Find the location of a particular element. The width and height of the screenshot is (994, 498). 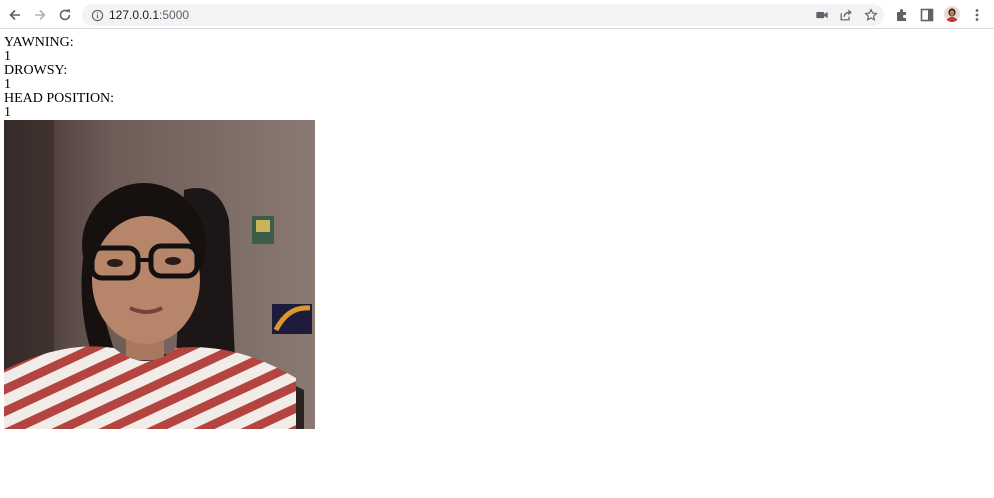

side-panel-icon is located at coordinates (927, 15).